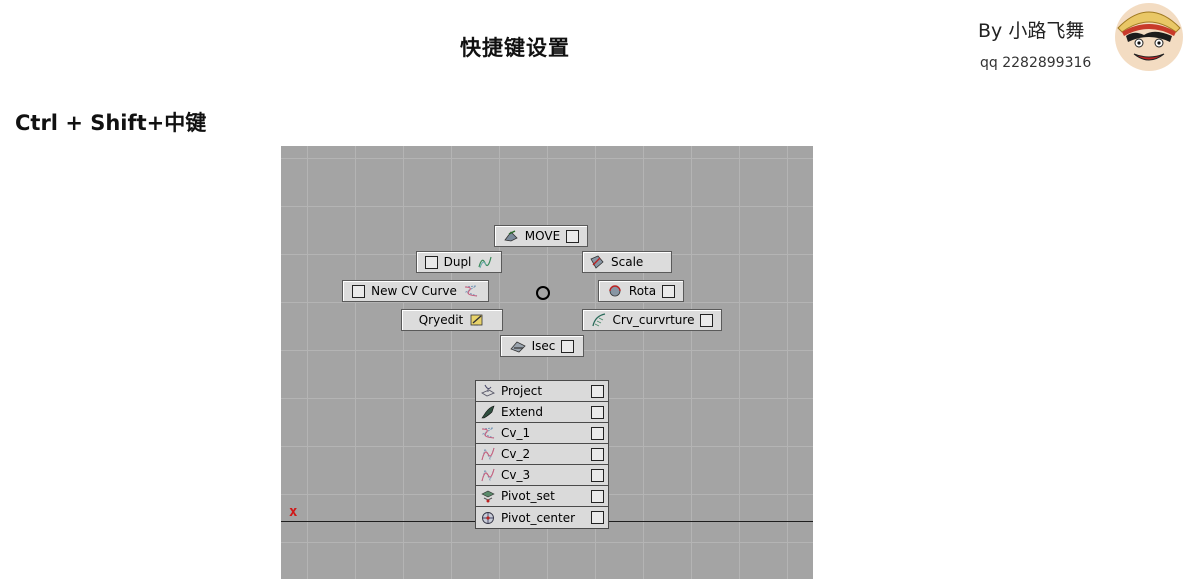 The image size is (1192, 579). I want to click on scale-icon, so click(597, 262).